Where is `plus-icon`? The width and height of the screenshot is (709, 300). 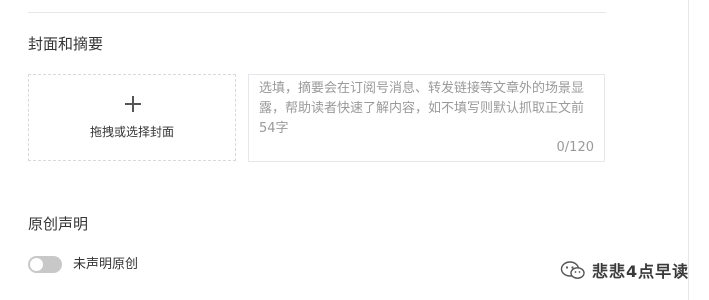
plus-icon is located at coordinates (133, 104).